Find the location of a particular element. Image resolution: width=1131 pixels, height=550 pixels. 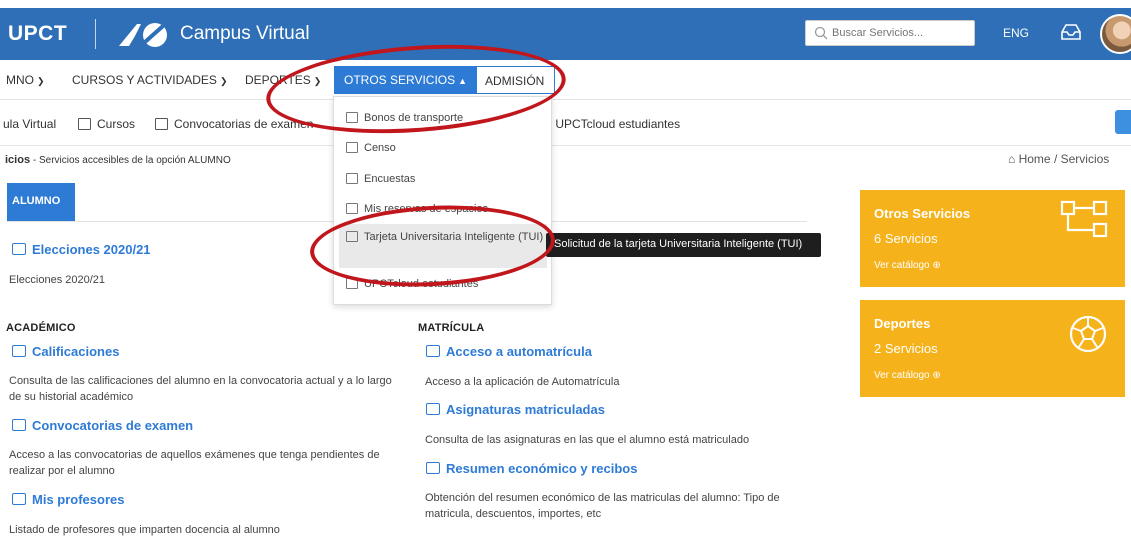

quick-label: ula Virtual is located at coordinates (30, 124).